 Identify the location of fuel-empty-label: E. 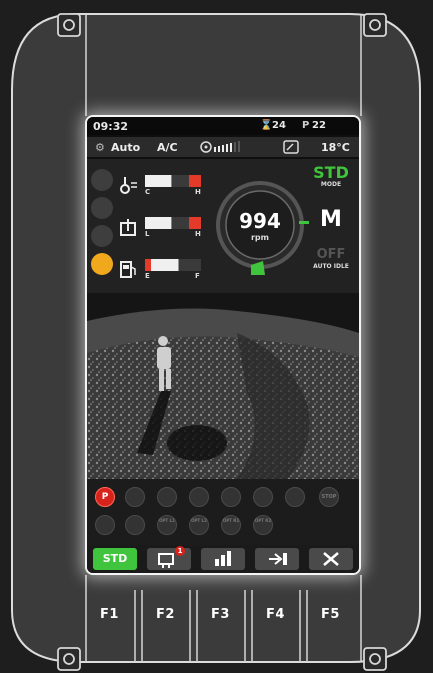
(147, 276).